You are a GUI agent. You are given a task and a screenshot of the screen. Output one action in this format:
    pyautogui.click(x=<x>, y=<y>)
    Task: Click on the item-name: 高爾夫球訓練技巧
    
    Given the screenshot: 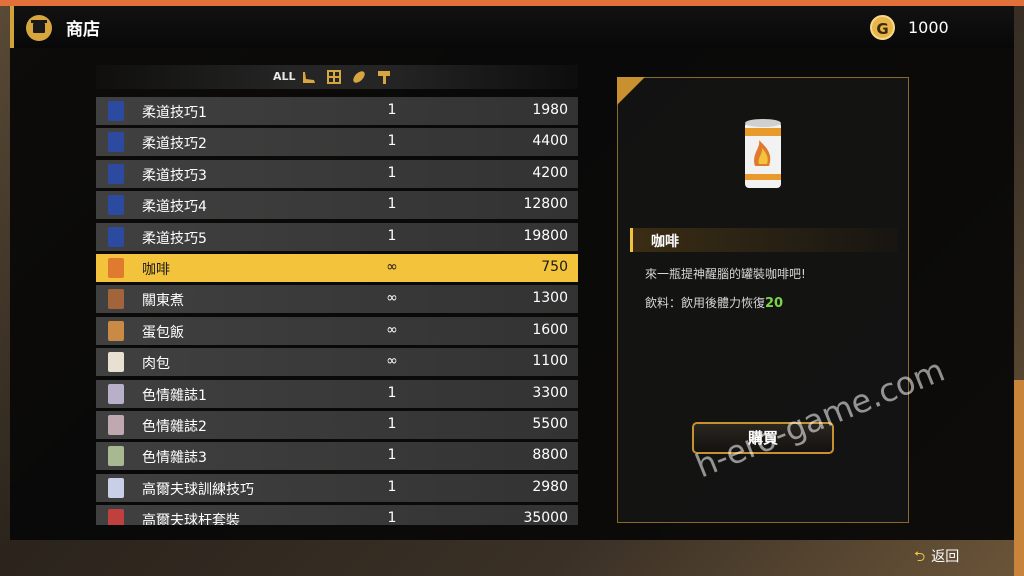 What is the action you would take?
    pyautogui.click(x=198, y=489)
    